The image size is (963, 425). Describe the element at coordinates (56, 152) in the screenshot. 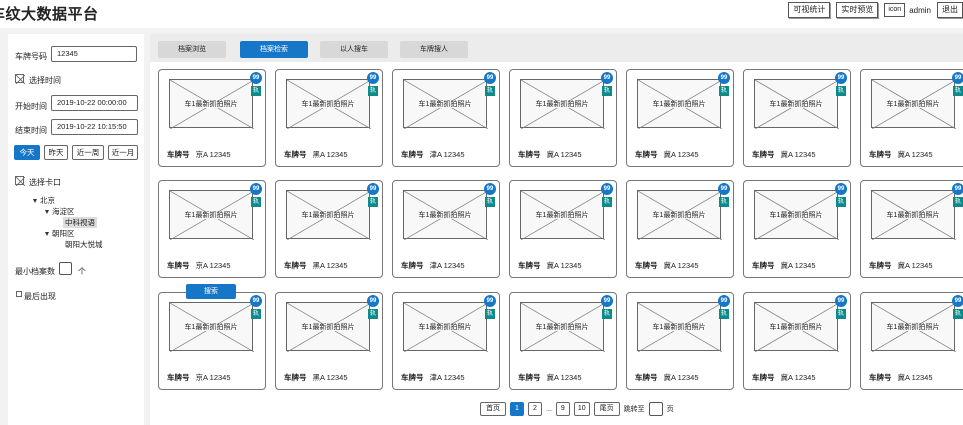

I see `quick-yesterday-button: 昨天` at that location.